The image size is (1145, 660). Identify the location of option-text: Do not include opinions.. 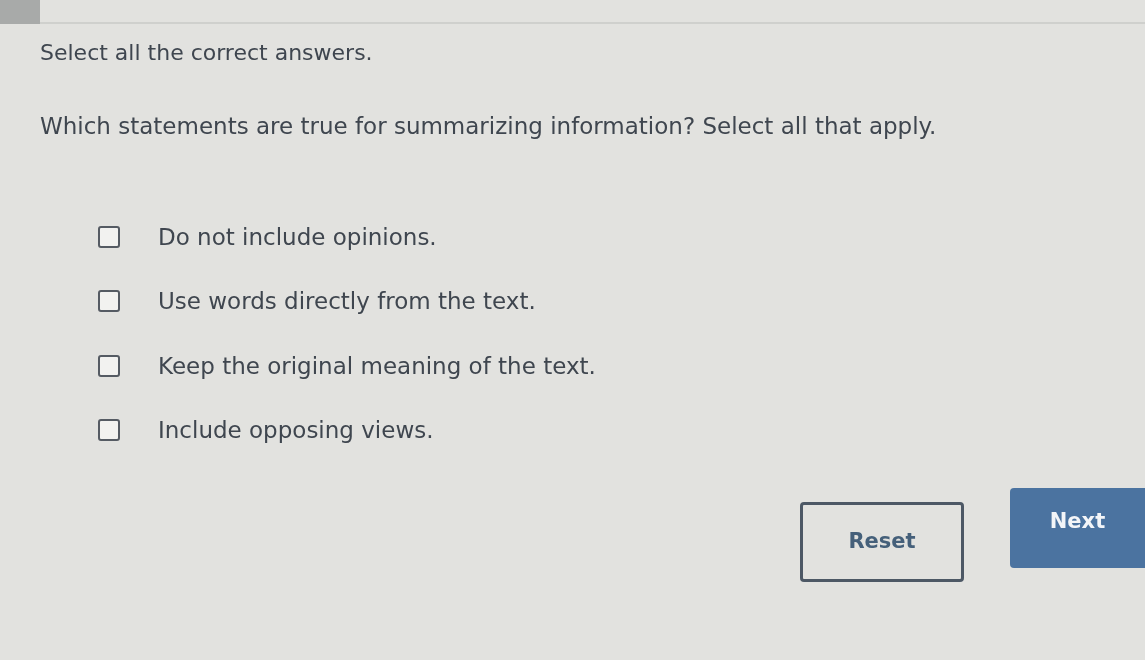
(297, 237).